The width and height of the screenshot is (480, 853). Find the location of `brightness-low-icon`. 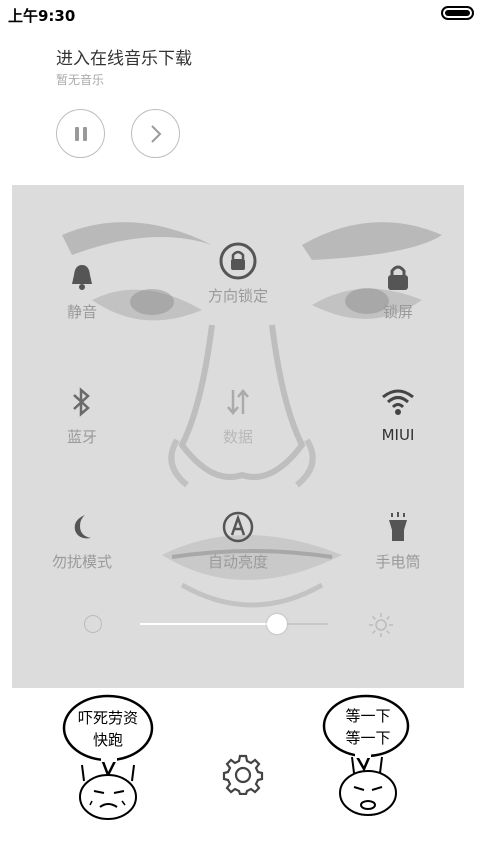

brightness-low-icon is located at coordinates (93, 624).